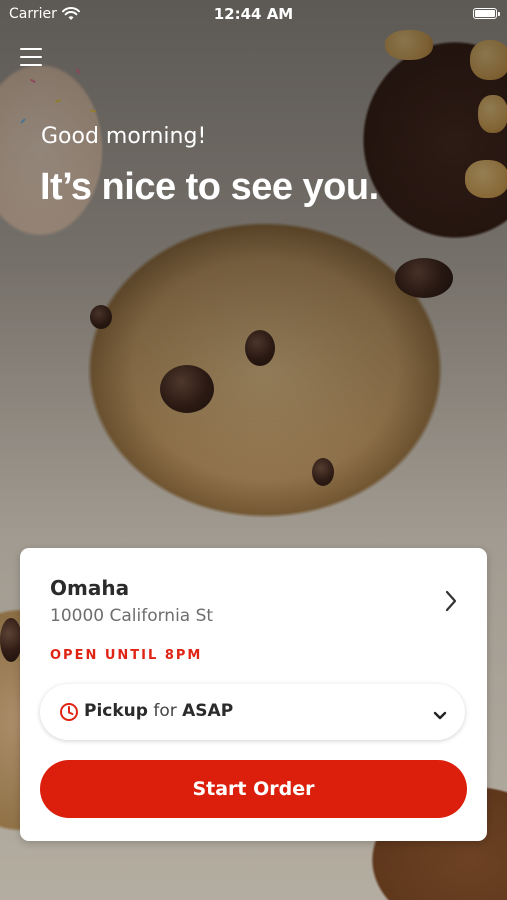  Describe the element at coordinates (209, 187) in the screenshot. I see `headline-text: It’s nice to see you.` at that location.